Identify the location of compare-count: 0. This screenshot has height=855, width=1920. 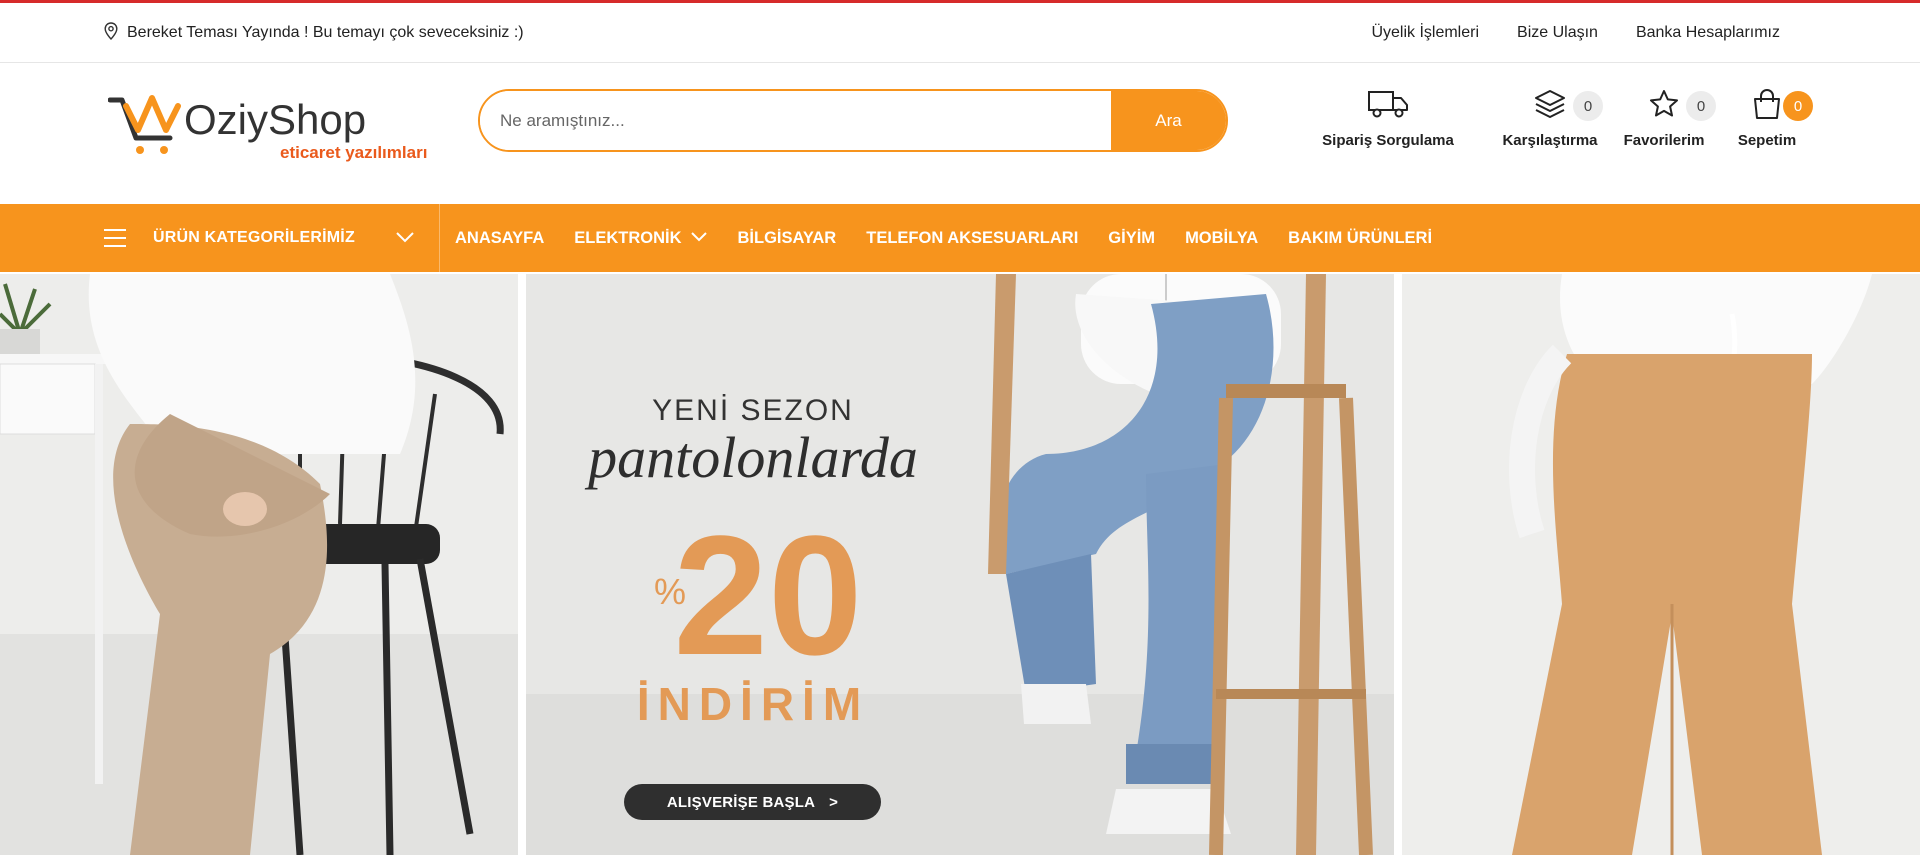
(1588, 106).